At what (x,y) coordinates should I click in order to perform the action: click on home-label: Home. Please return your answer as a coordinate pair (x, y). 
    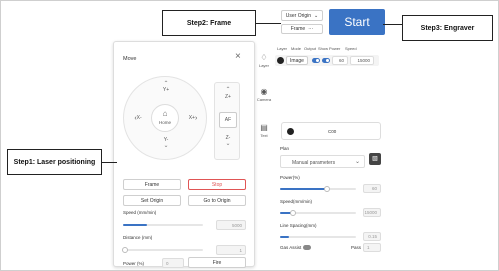
    Looking at the image, I should click on (164, 122).